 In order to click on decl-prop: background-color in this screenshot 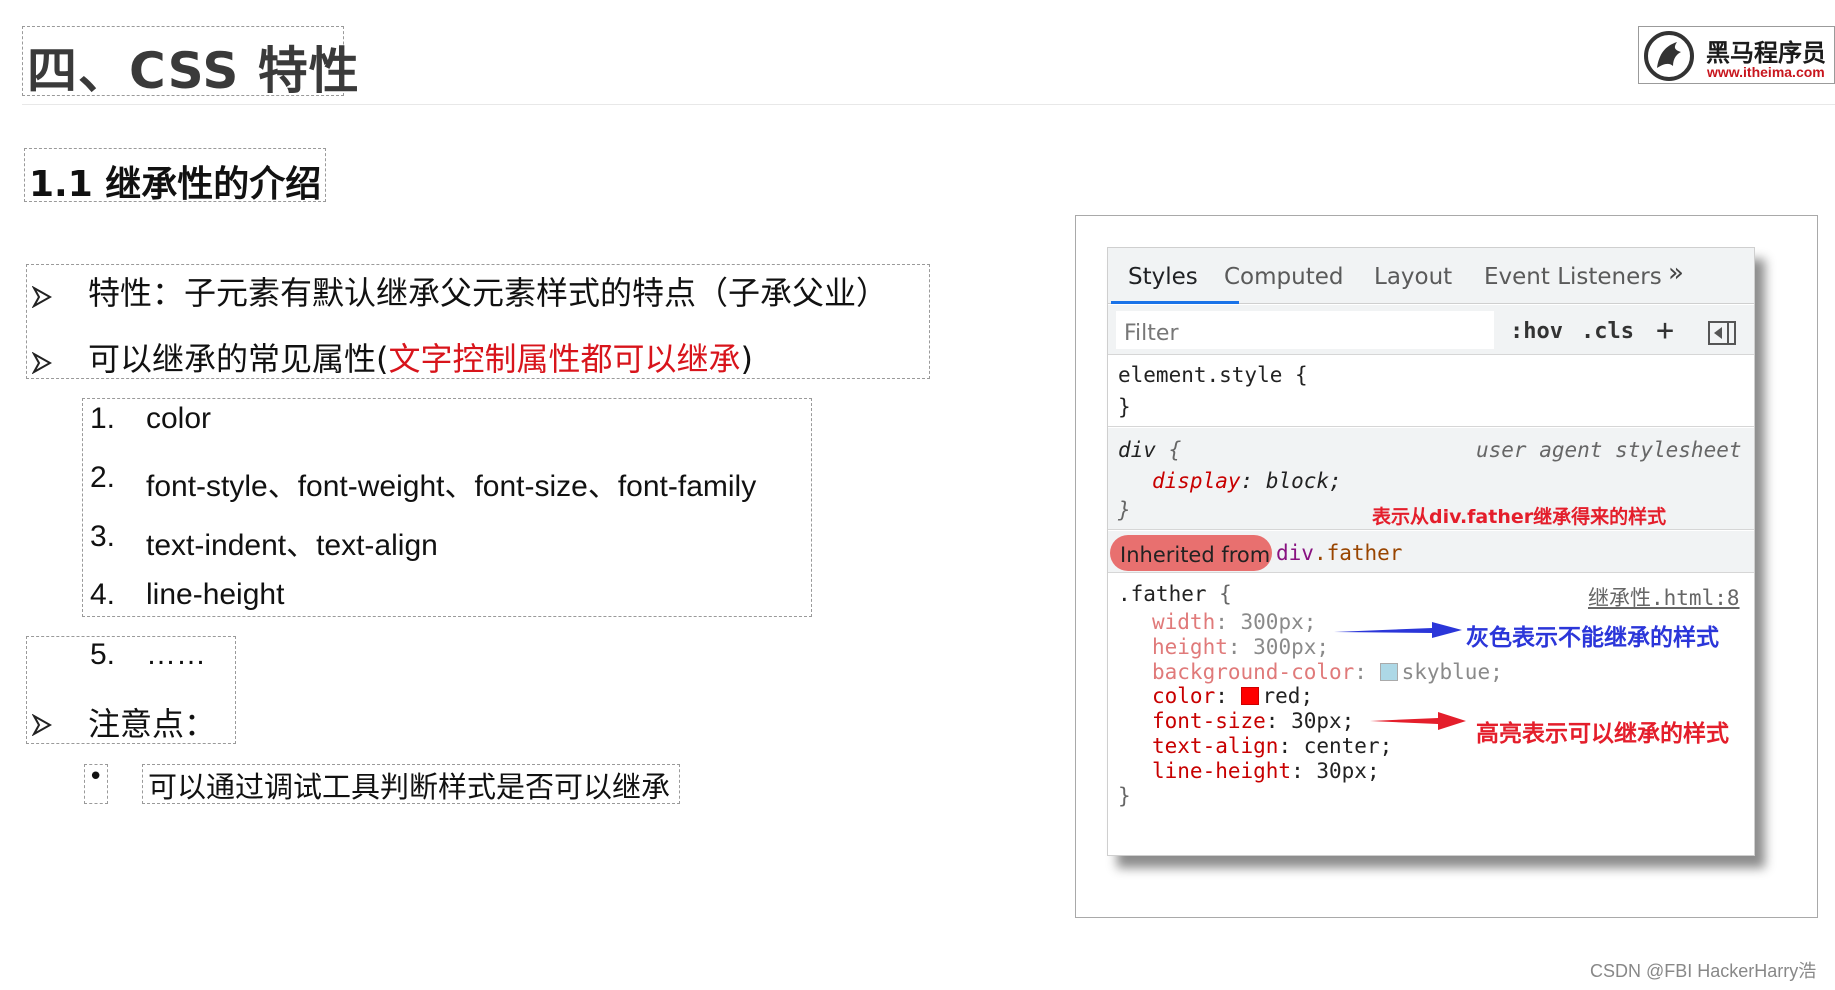, I will do `click(1253, 672)`.